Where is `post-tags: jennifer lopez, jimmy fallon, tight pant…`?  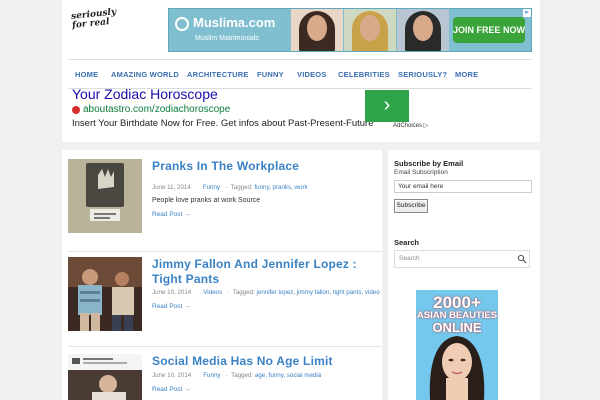 post-tags: jennifer lopez, jimmy fallon, tight pant… is located at coordinates (318, 292).